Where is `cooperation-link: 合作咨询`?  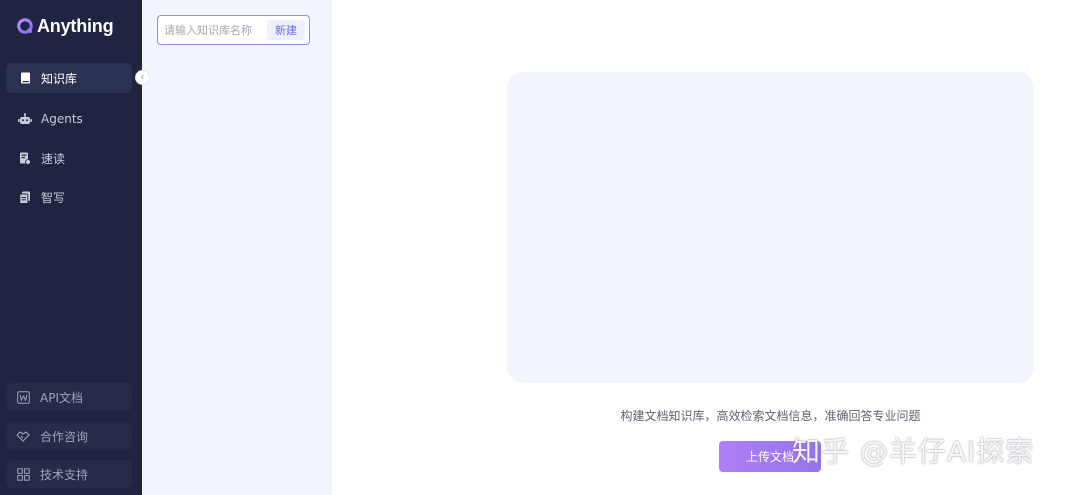 cooperation-link: 合作咨询 is located at coordinates (69, 436).